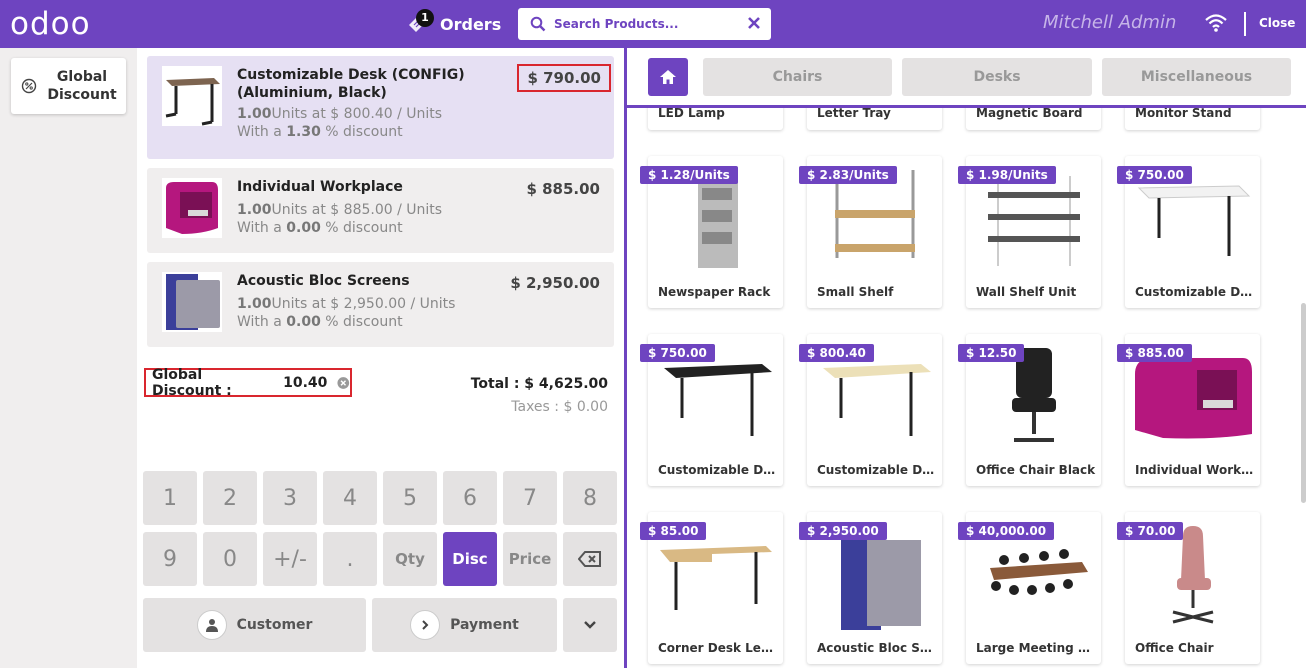 This screenshot has width=1306, height=668. Describe the element at coordinates (997, 77) in the screenshot. I see `category-desks: Desks` at that location.